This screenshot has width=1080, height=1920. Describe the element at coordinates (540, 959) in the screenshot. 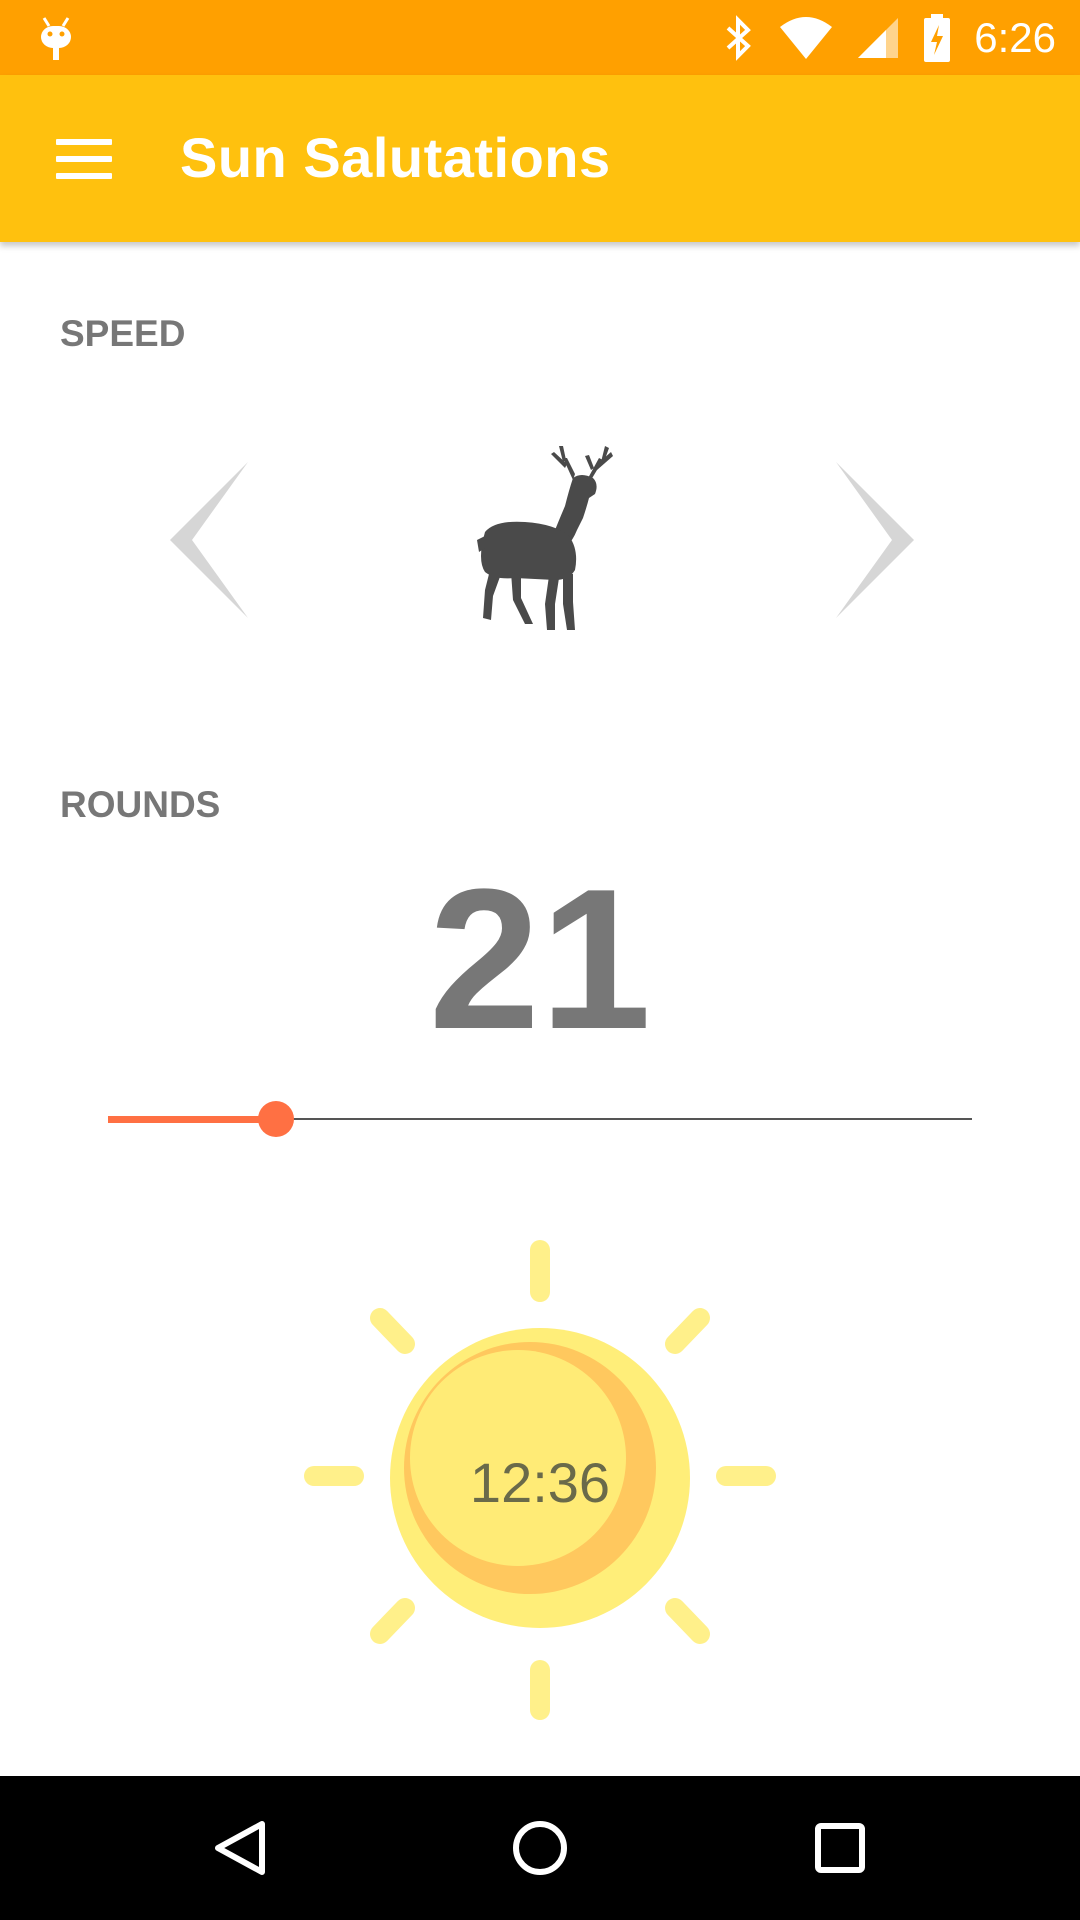

I see `rounds-value: 21` at that location.